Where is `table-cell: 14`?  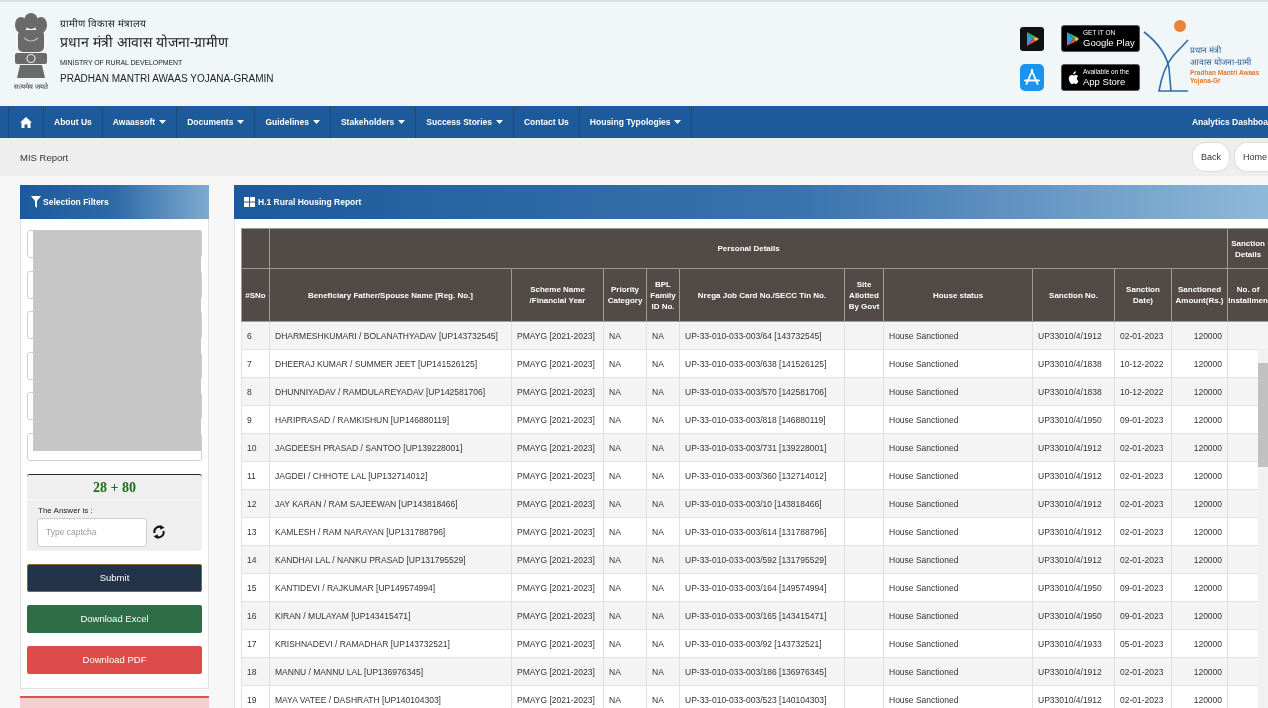
table-cell: 14 is located at coordinates (255, 559).